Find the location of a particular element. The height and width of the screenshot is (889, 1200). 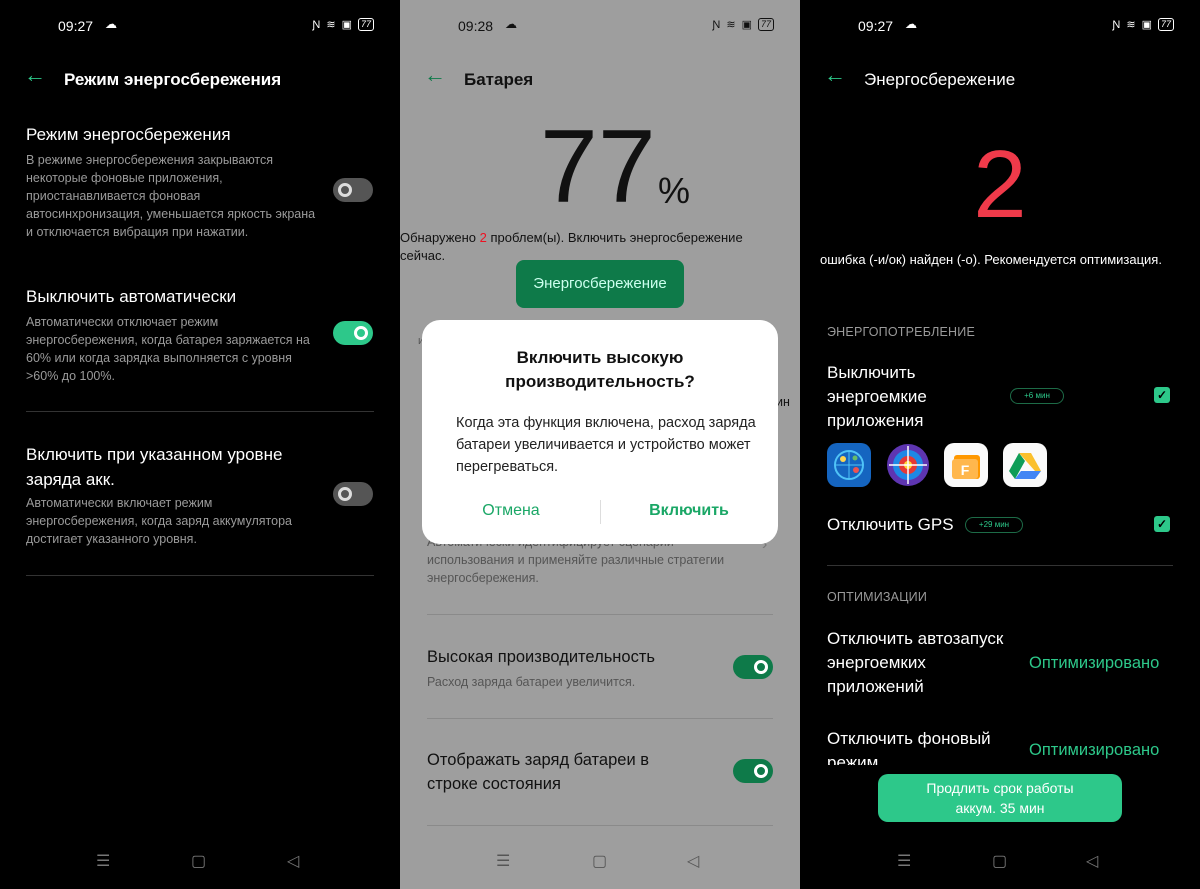

power-saving-toggle is located at coordinates (353, 190).